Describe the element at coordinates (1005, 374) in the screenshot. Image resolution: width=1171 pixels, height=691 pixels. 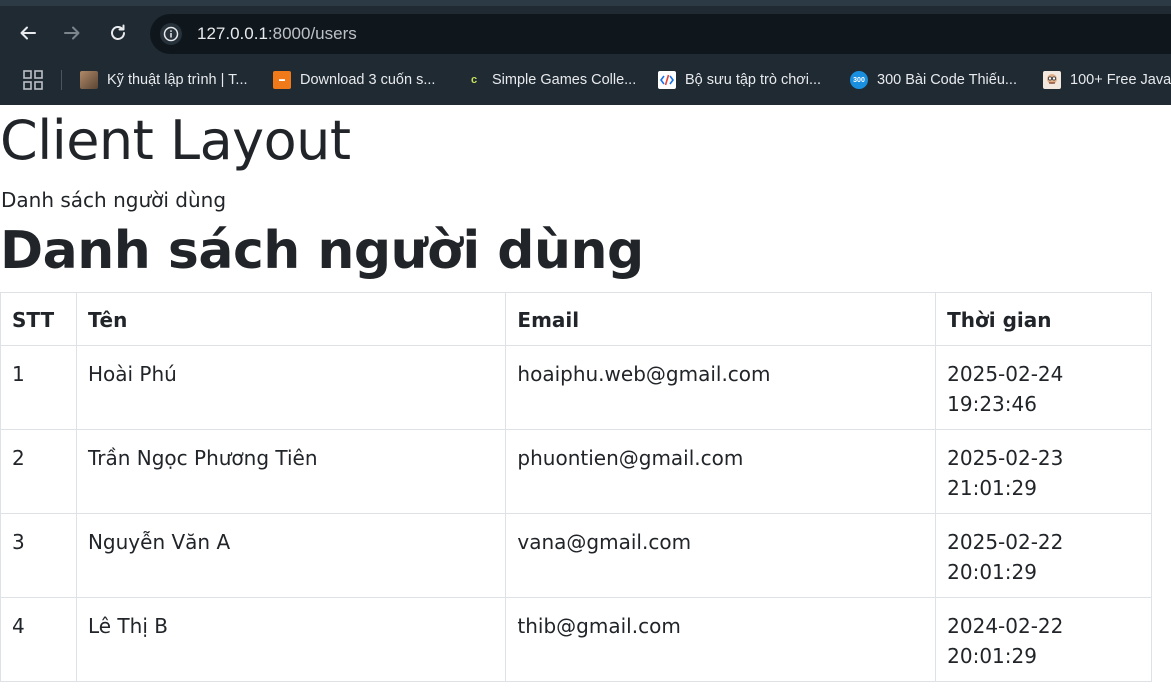
I see `cell-date-text: 2025-02-24` at that location.